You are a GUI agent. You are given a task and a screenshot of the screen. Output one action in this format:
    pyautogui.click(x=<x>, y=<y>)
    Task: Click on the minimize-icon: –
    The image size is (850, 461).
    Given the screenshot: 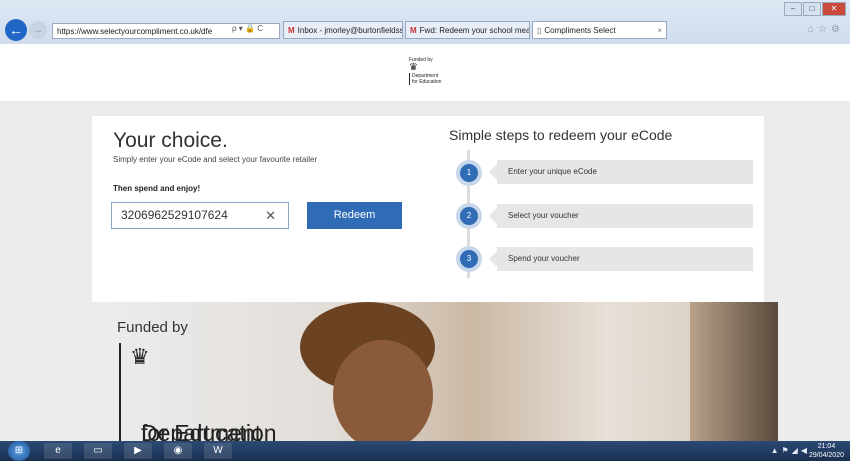 What is the action you would take?
    pyautogui.click(x=793, y=9)
    